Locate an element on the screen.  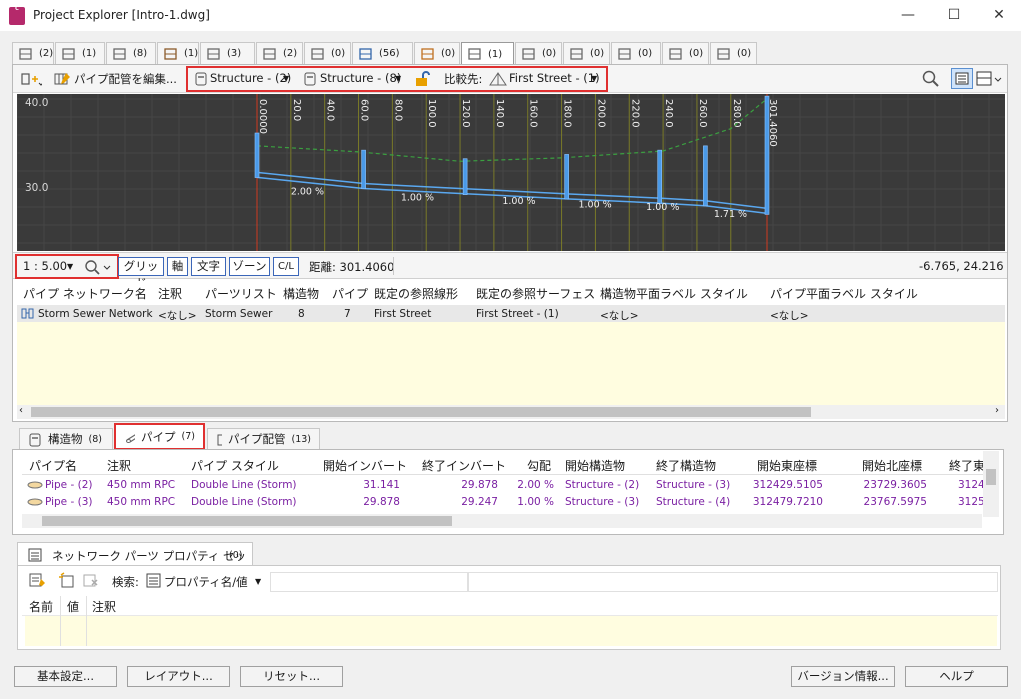
maximize-button: ☐ is located at coordinates (954, 15).